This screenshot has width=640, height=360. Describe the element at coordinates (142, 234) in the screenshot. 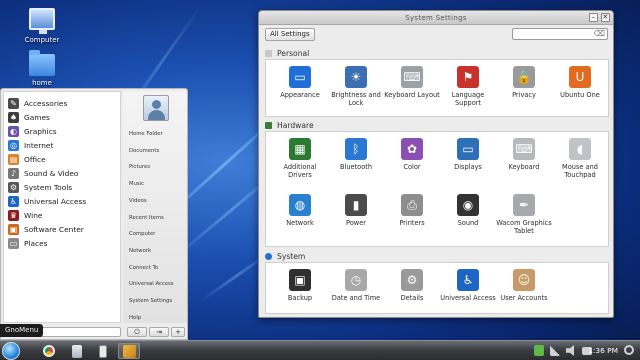

I see `menu-place-item: Computer` at that location.